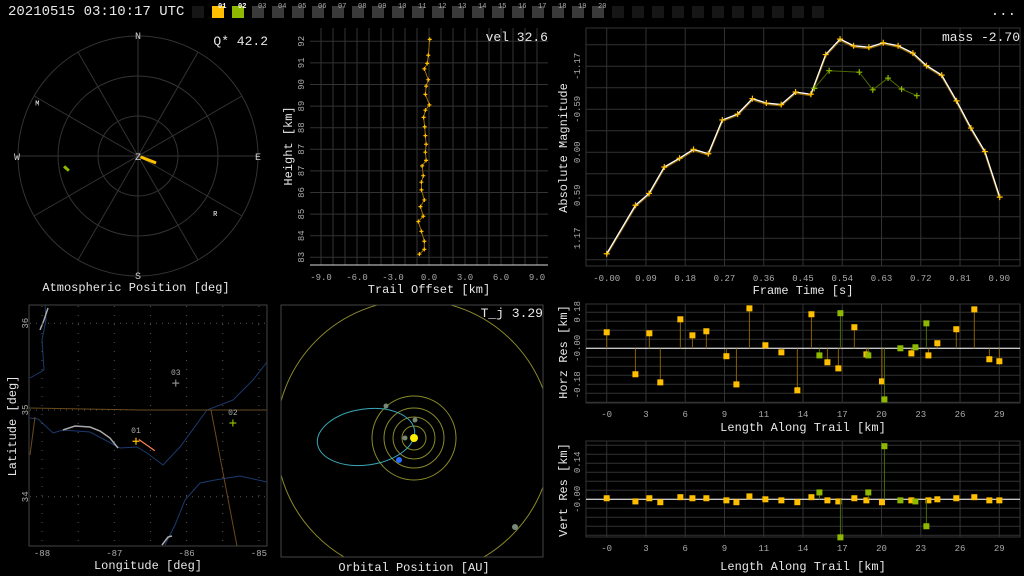  Describe the element at coordinates (921, 279) in the screenshot. I see `x-tick-label: 0.72` at that location.